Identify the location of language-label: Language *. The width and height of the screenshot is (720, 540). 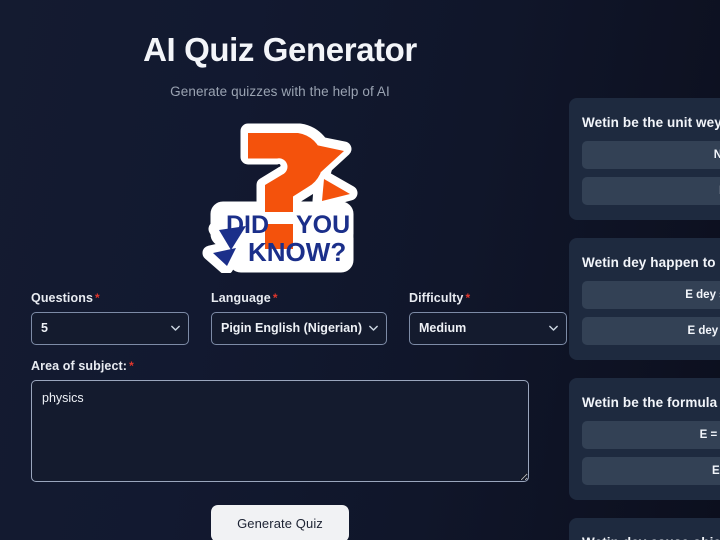
(299, 298).